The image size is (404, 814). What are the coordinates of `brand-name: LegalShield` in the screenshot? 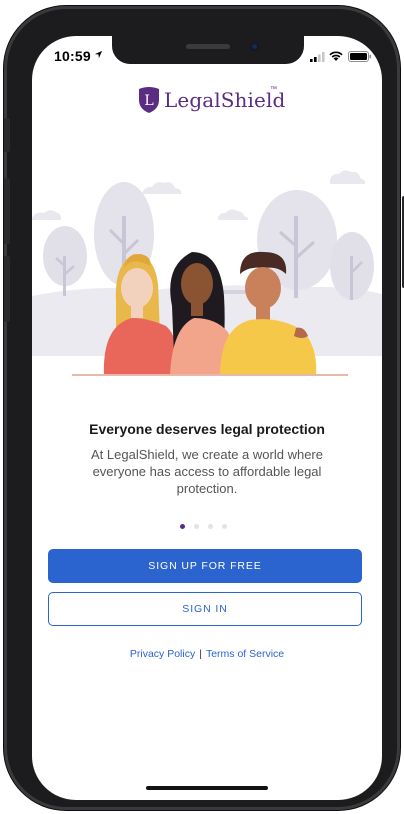 It's located at (225, 100).